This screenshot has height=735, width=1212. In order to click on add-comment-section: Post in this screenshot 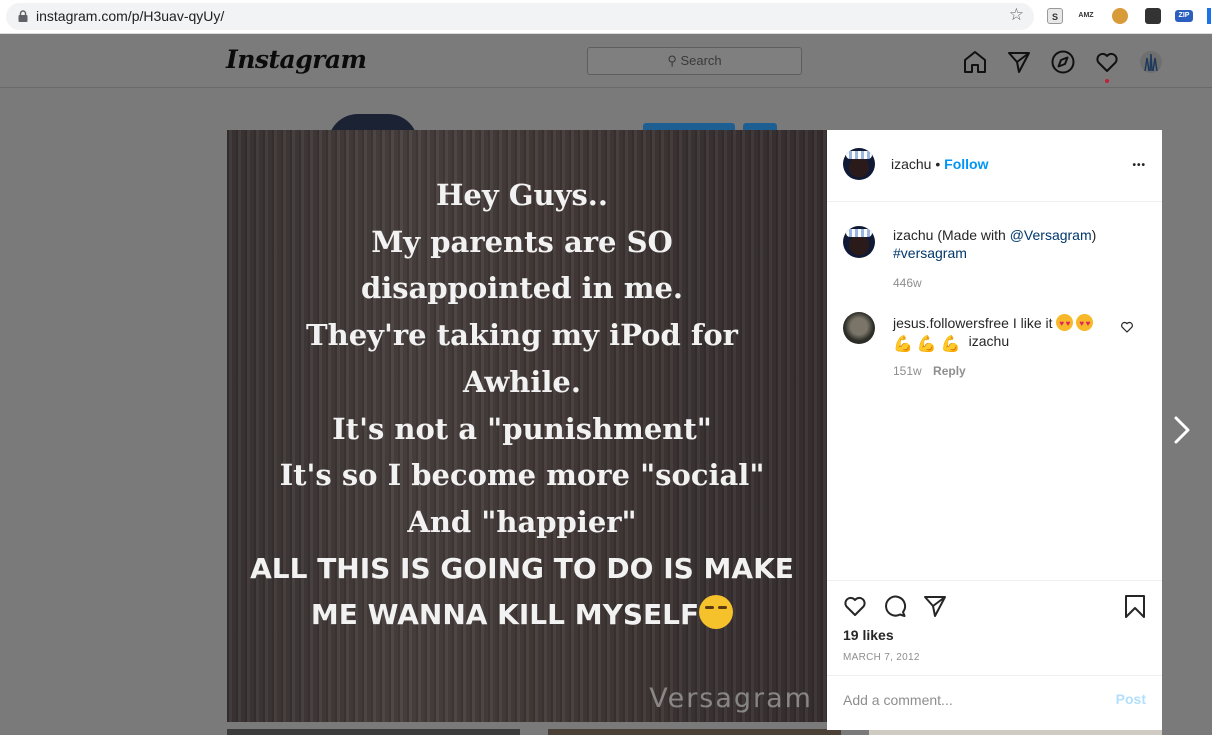, I will do `click(994, 700)`.